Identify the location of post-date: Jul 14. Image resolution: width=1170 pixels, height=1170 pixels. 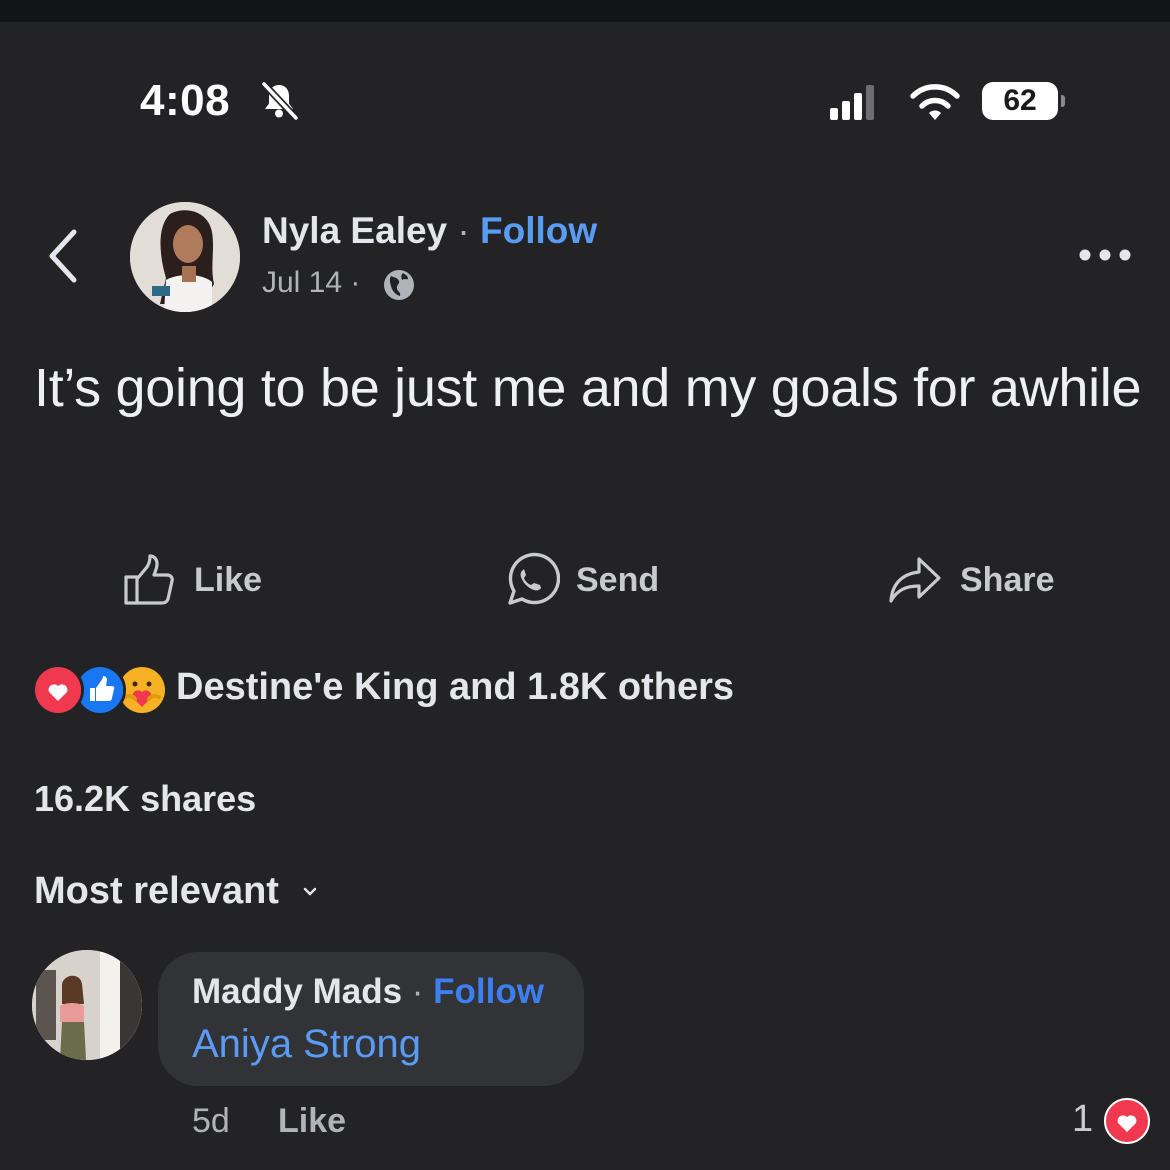
(302, 282).